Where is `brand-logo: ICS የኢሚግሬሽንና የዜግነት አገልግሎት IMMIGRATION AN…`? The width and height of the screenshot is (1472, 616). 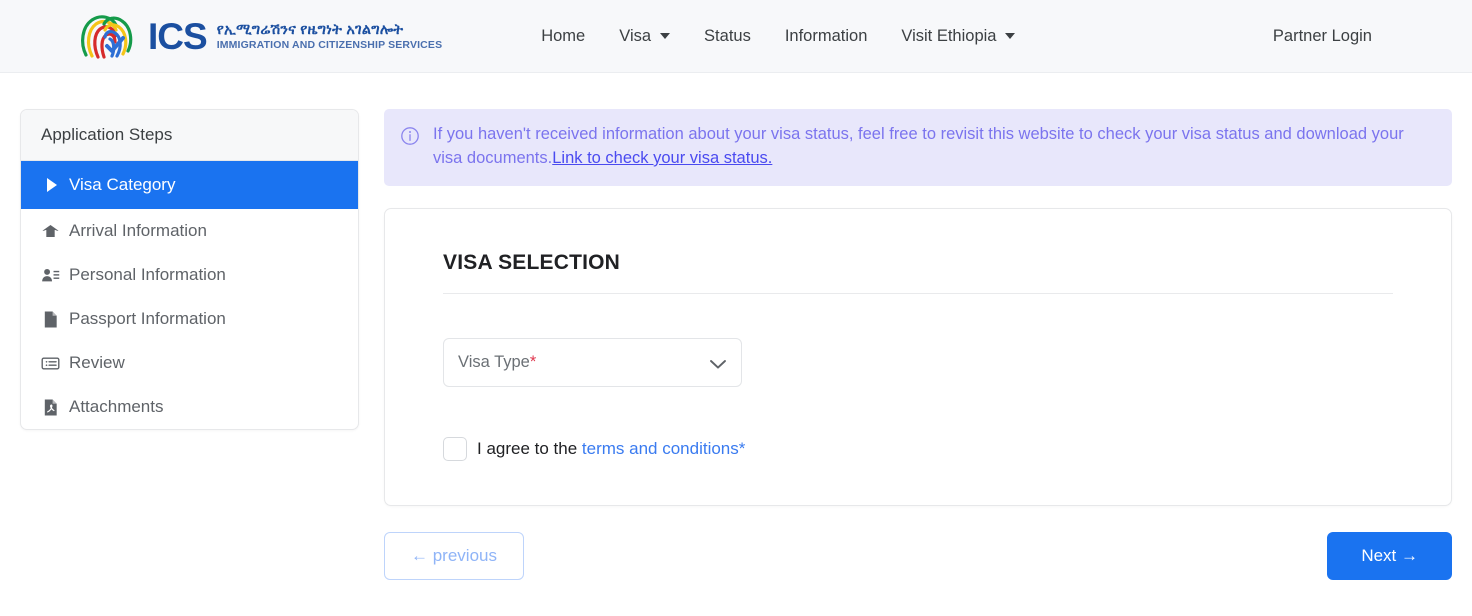
brand-logo: ICS የኢሚግሬሽንና የዜግነት አገልግሎት IMMIGRATION AN… is located at coordinates (259, 36).